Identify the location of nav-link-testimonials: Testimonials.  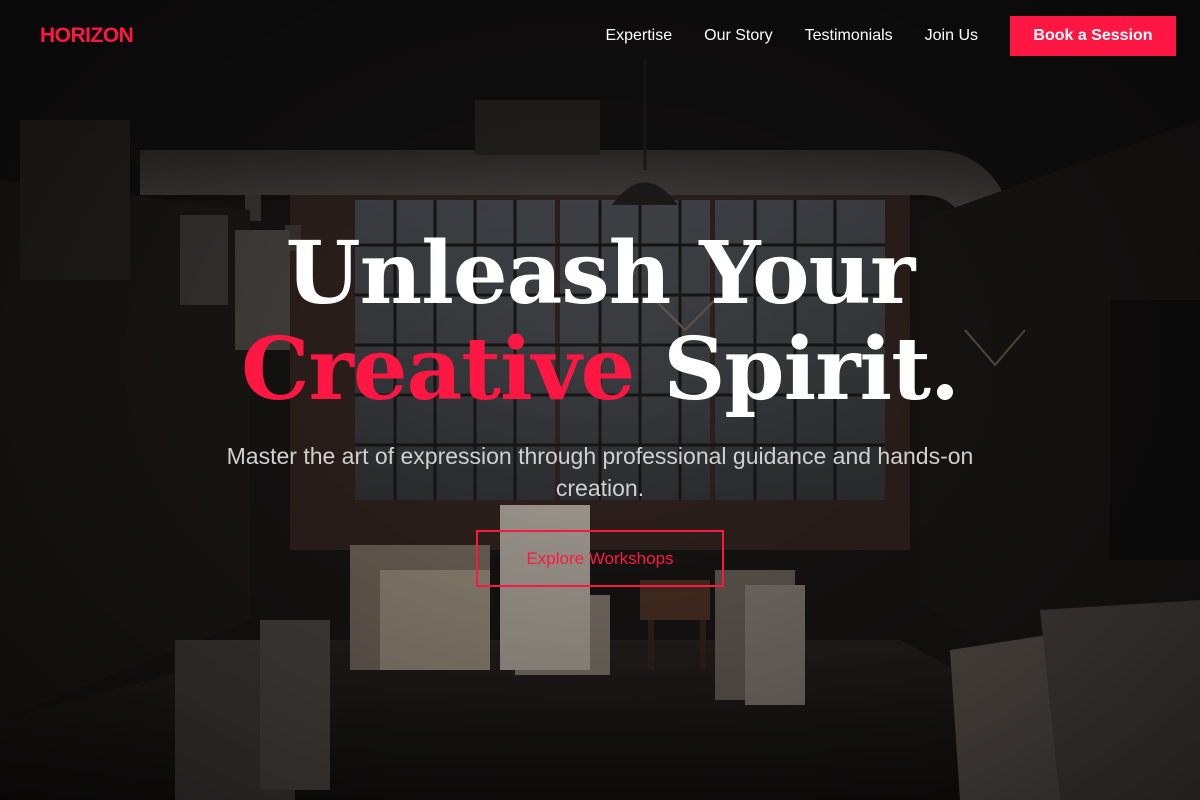
(849, 36).